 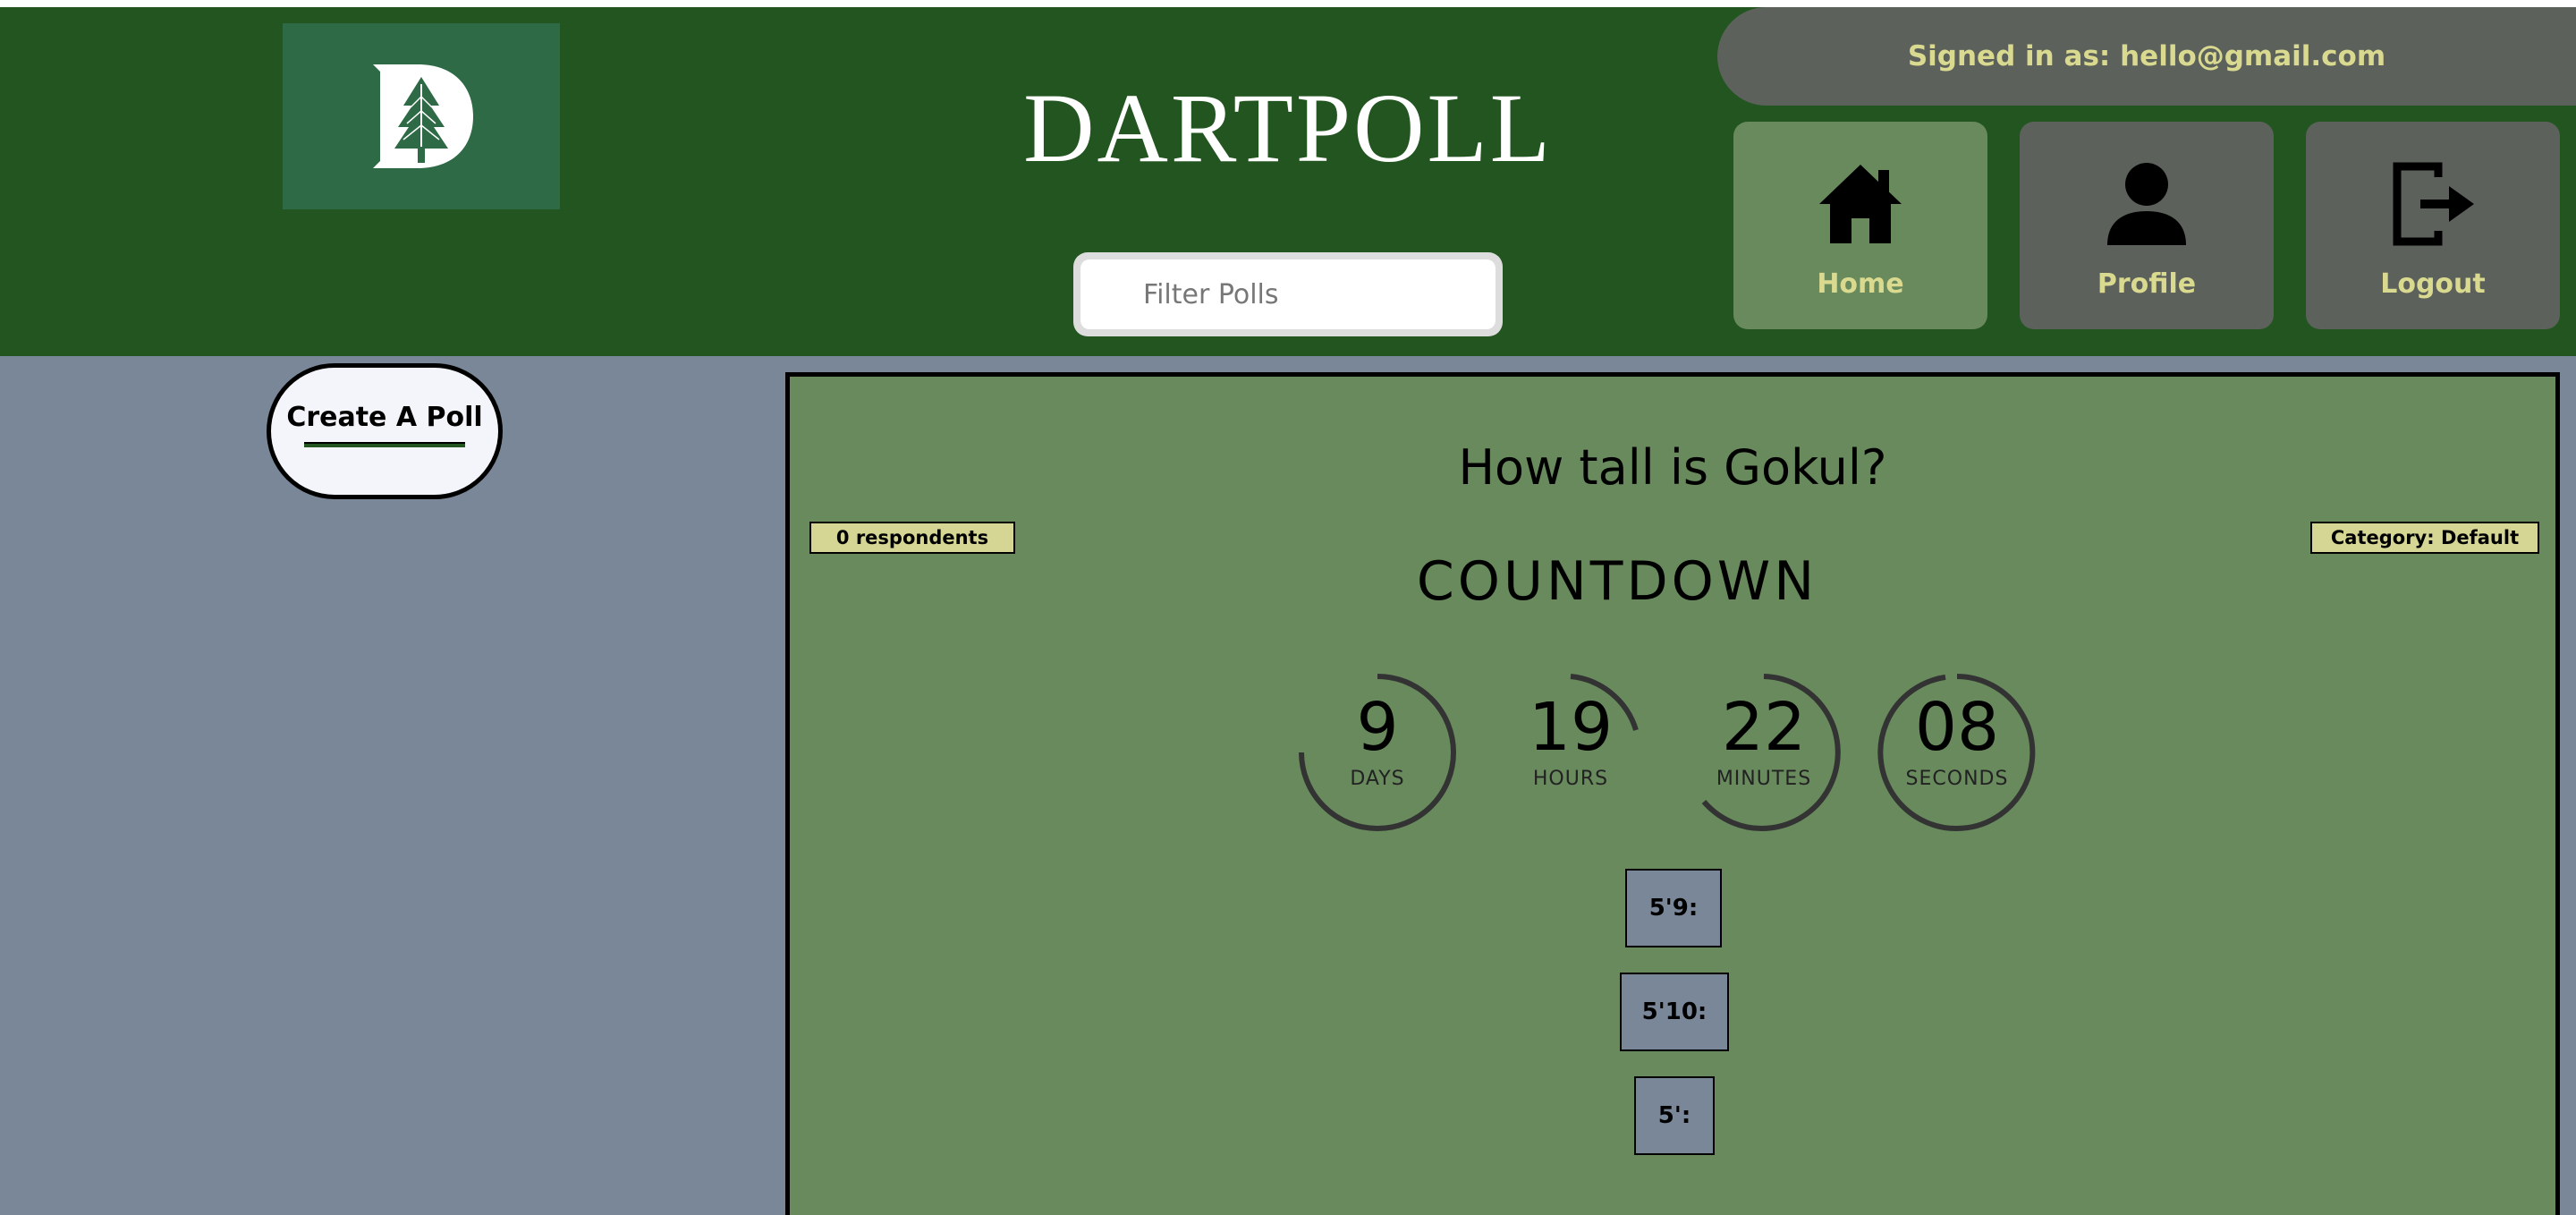 I want to click on pine-tree-logo-icon, so click(x=423, y=116).